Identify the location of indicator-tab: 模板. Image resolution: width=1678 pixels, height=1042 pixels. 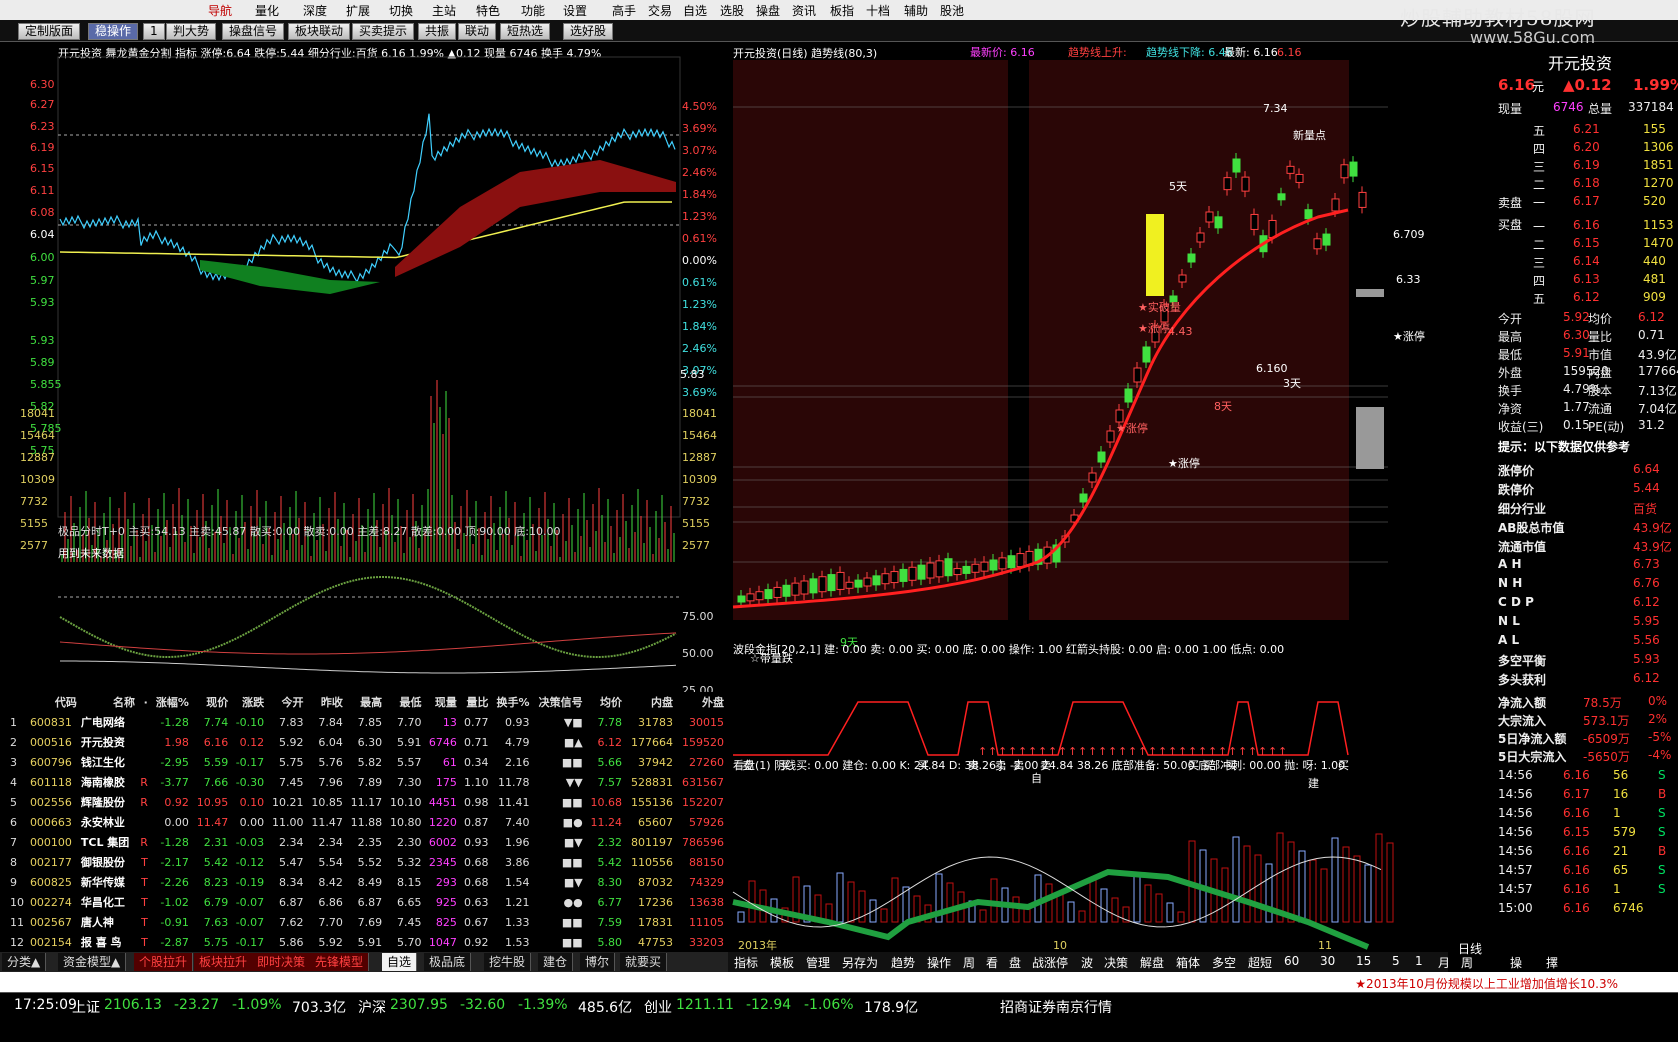
(782, 962).